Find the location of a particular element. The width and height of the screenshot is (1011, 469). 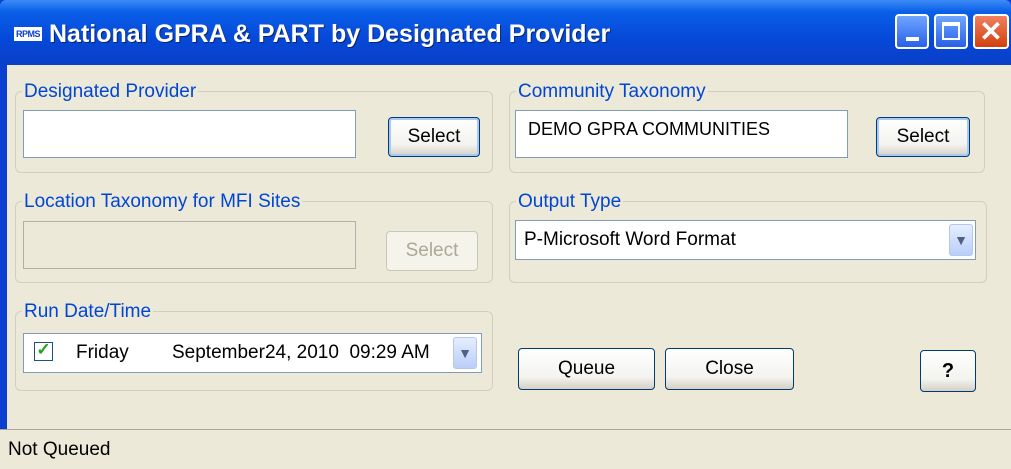

minimize-icon is located at coordinates (912, 39).